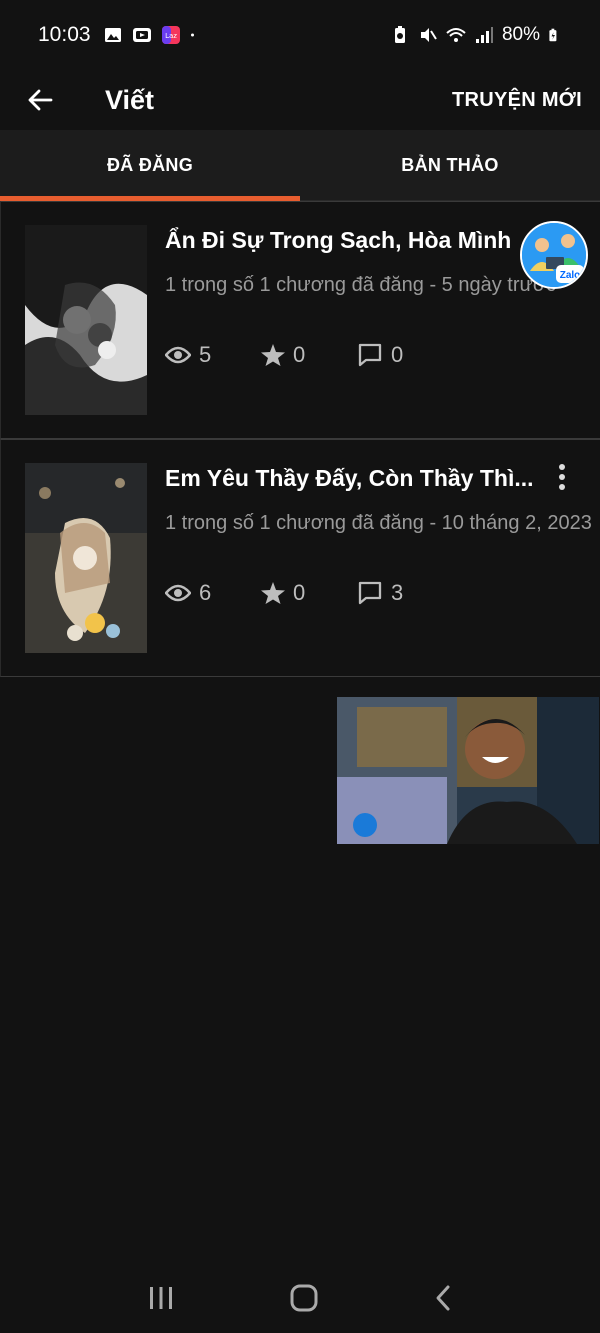  Describe the element at coordinates (405, 593) in the screenshot. I see `comments-stat: 3` at that location.